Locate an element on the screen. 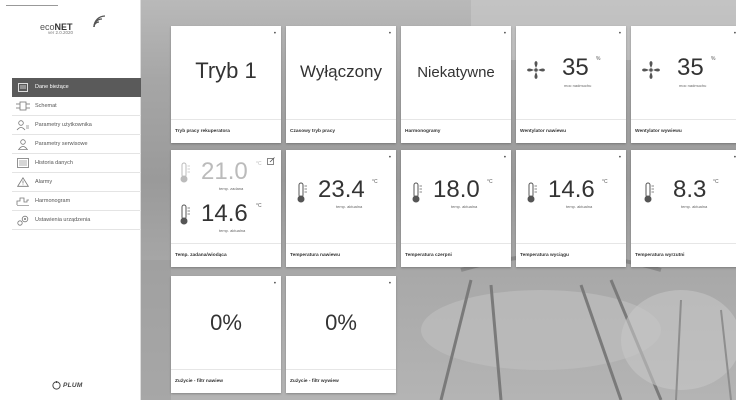 This screenshot has width=736, height=400. tile-fan-exhaust: • 35 % moc nadmuchu Wentylator wywiewu is located at coordinates (683, 84).